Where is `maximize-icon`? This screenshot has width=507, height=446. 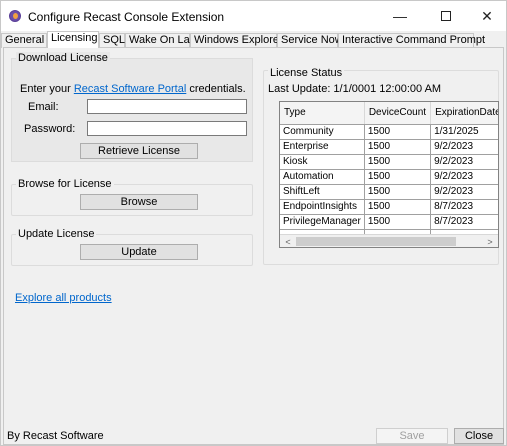
maximize-icon is located at coordinates (446, 16).